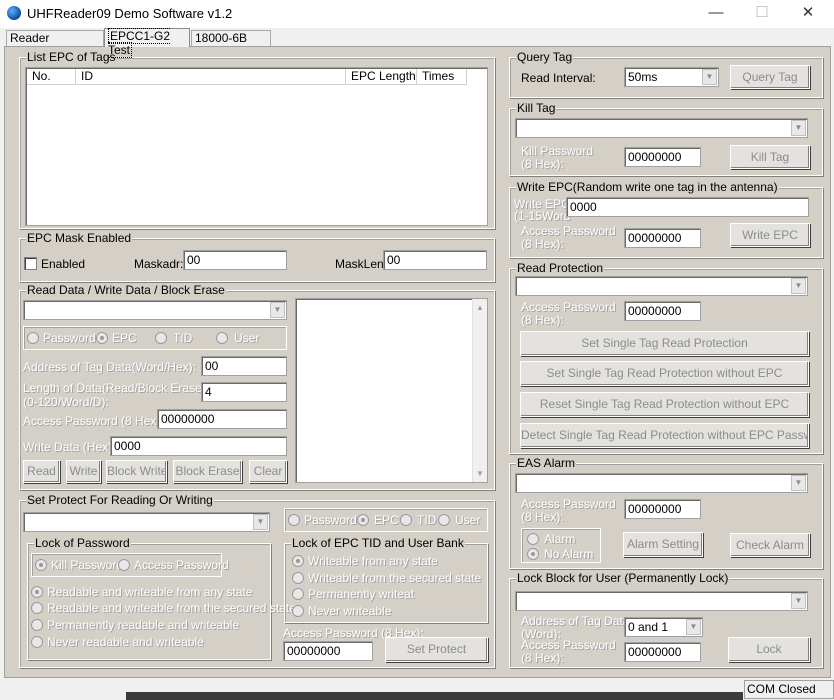  What do you see at coordinates (533, 554) in the screenshot?
I see `no-alarm-radio` at bounding box center [533, 554].